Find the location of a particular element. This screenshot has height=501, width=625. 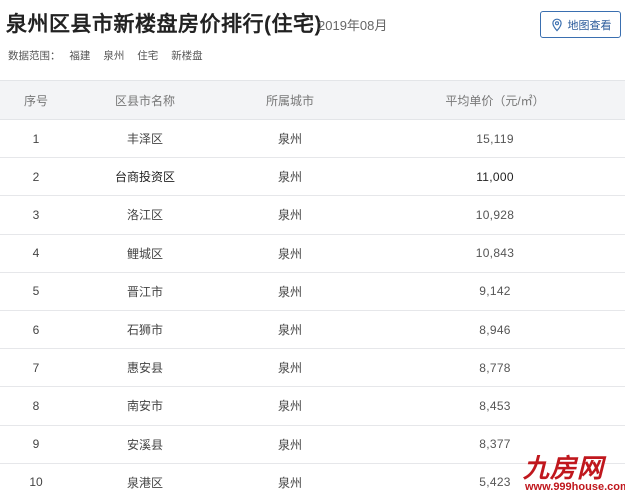

table-row: 8 南安市 泉州 8,453 is located at coordinates (312, 406).